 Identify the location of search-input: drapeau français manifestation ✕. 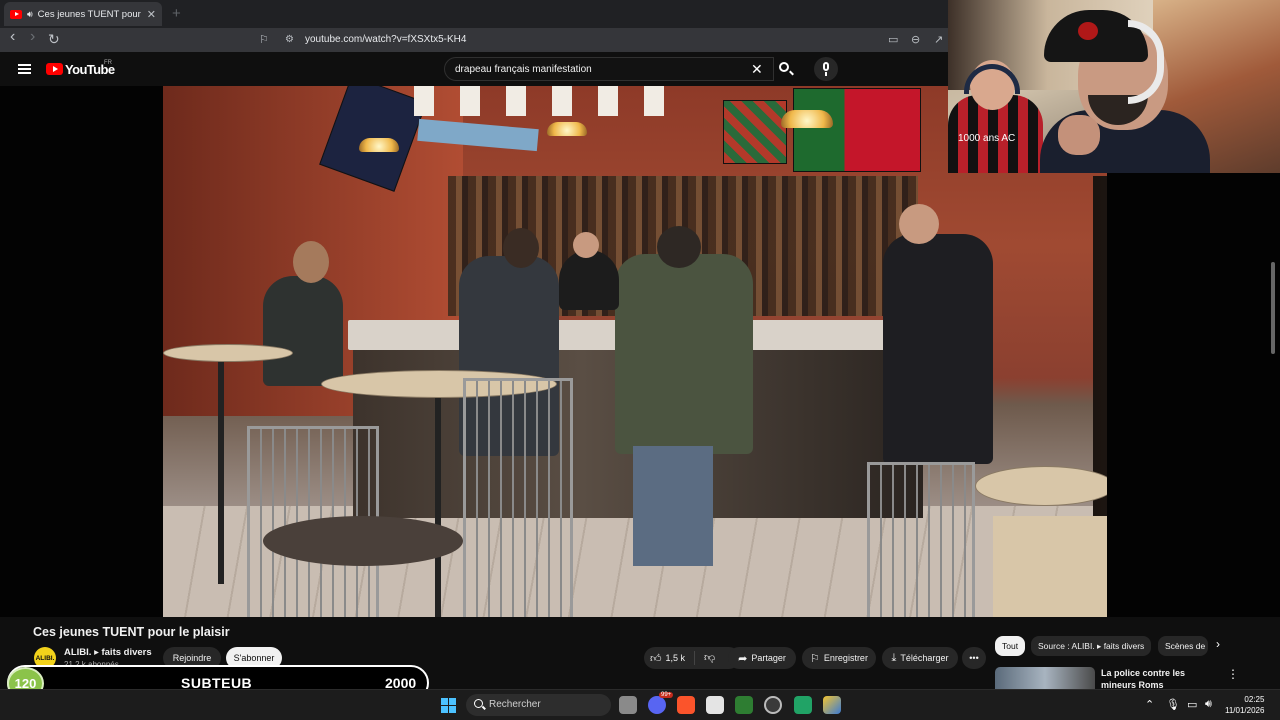
(609, 69).